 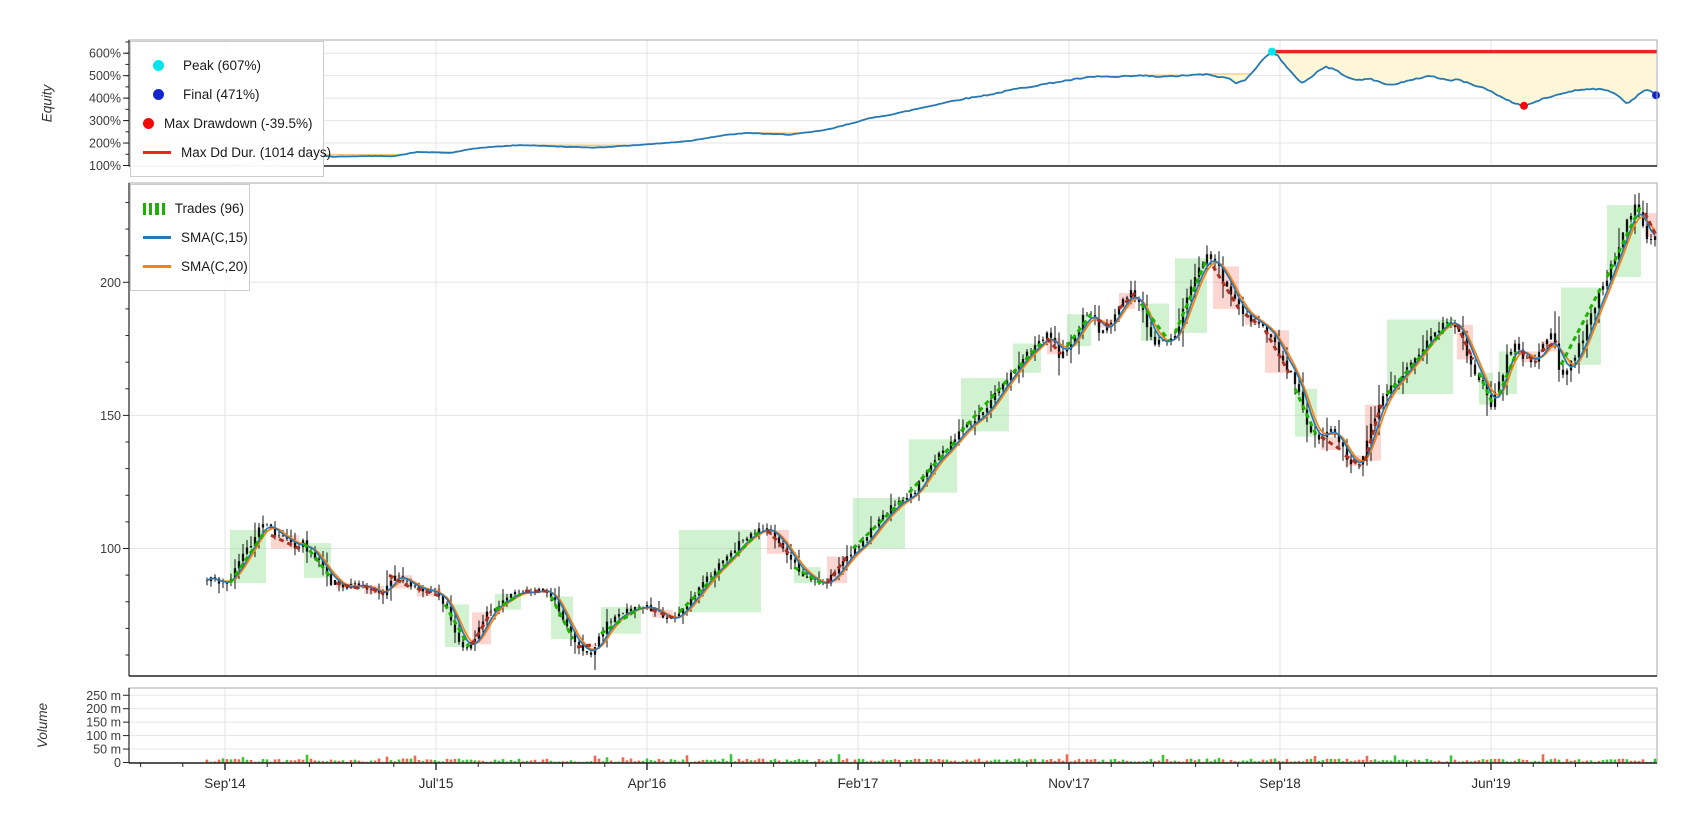 I want to click on x-axis-label: Feb'17, so click(x=858, y=783).